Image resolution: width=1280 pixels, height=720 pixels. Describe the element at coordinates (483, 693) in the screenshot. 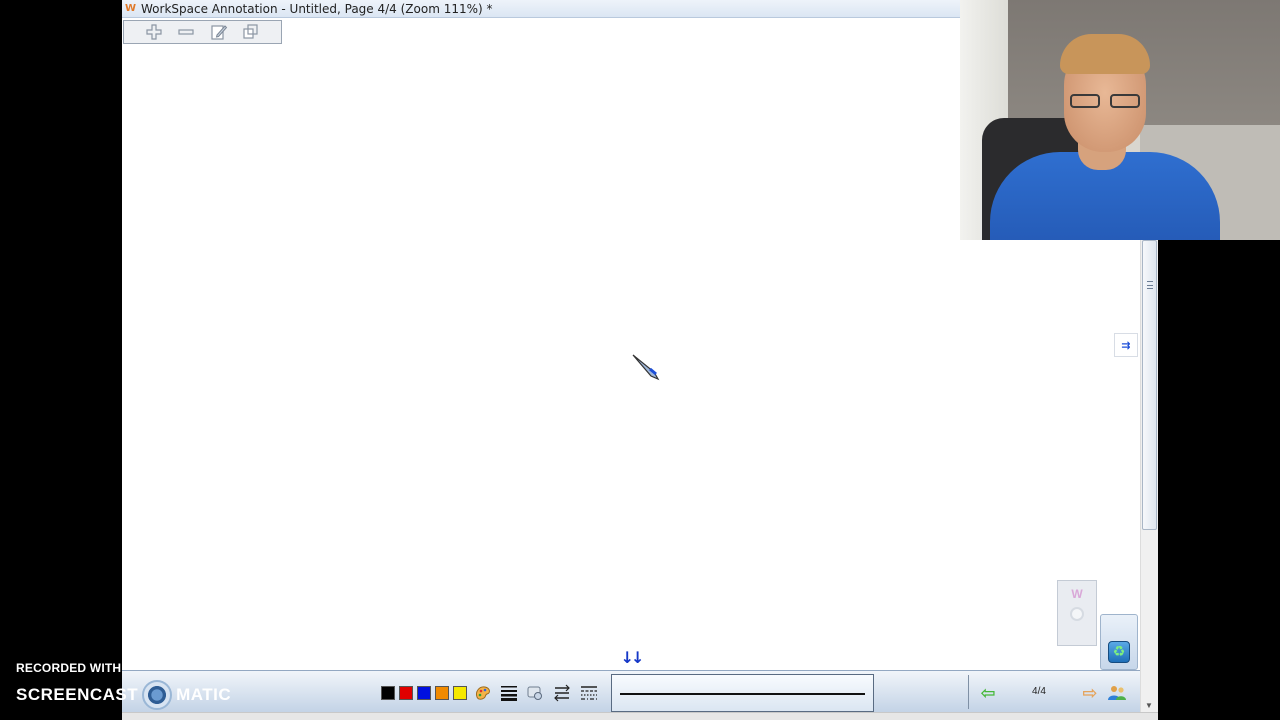

I see `palette-icon` at that location.